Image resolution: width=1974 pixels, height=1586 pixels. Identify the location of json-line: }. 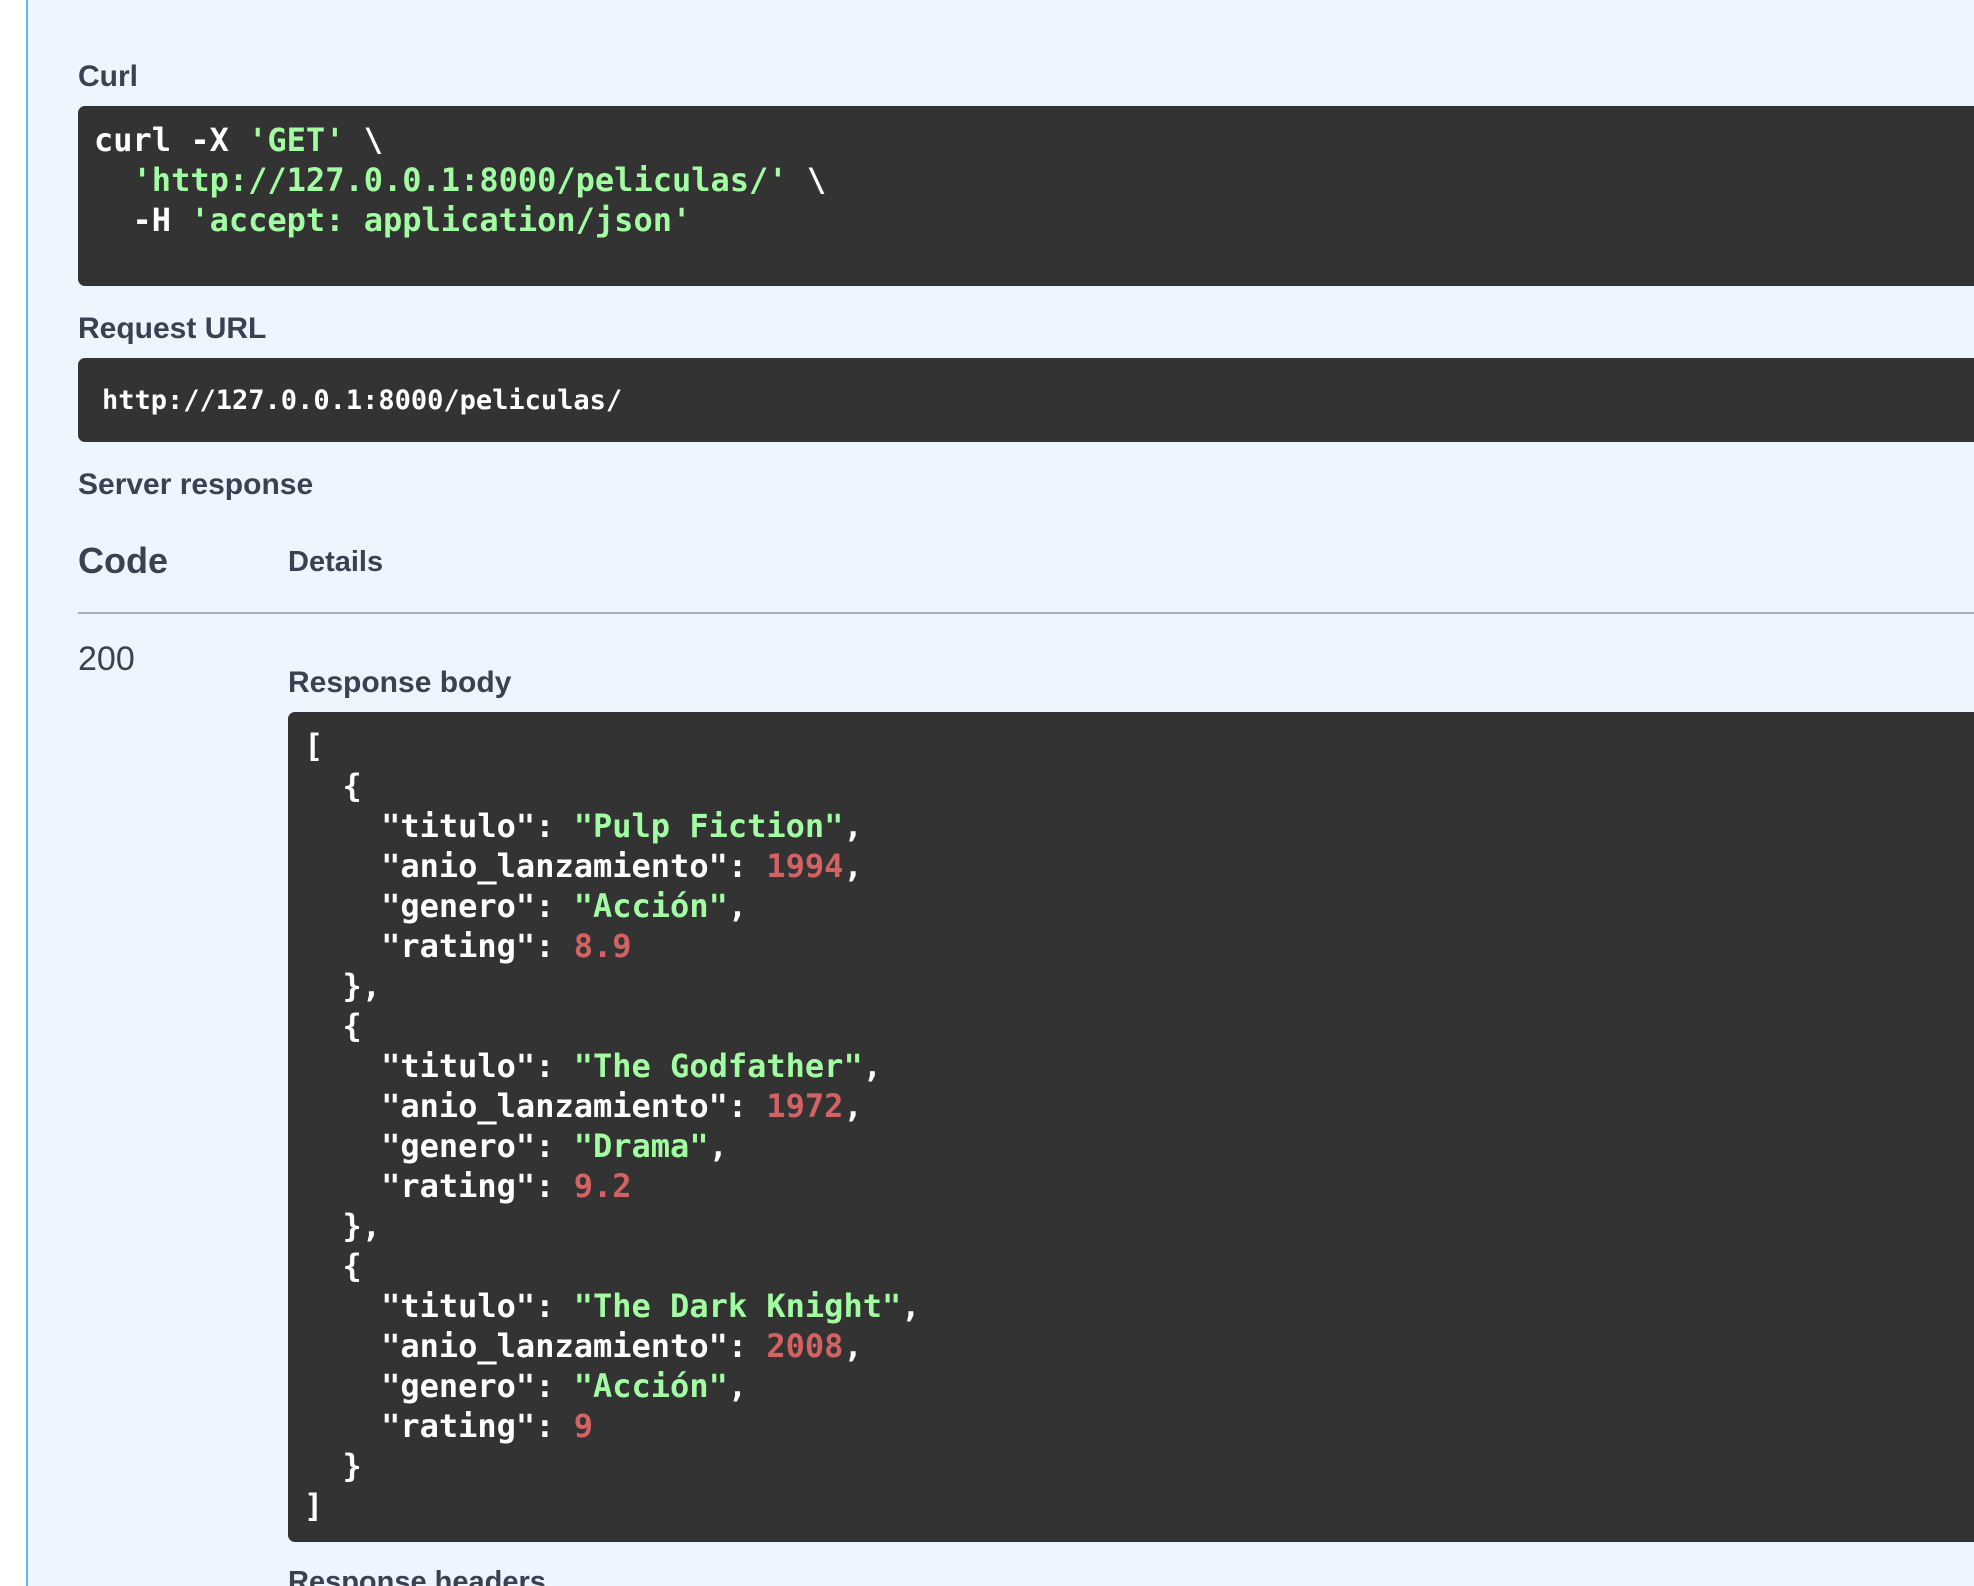
(1139, 1466).